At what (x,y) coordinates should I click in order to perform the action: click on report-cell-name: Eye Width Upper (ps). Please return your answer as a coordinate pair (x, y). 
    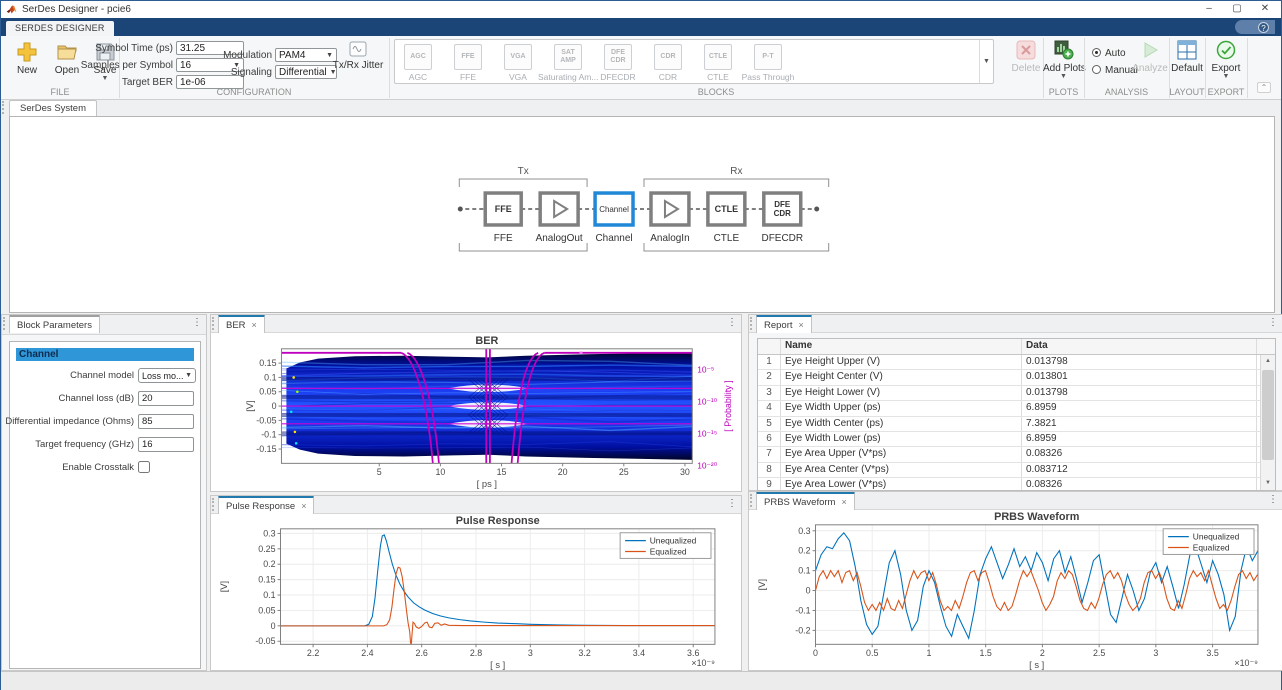
    Looking at the image, I should click on (901, 408).